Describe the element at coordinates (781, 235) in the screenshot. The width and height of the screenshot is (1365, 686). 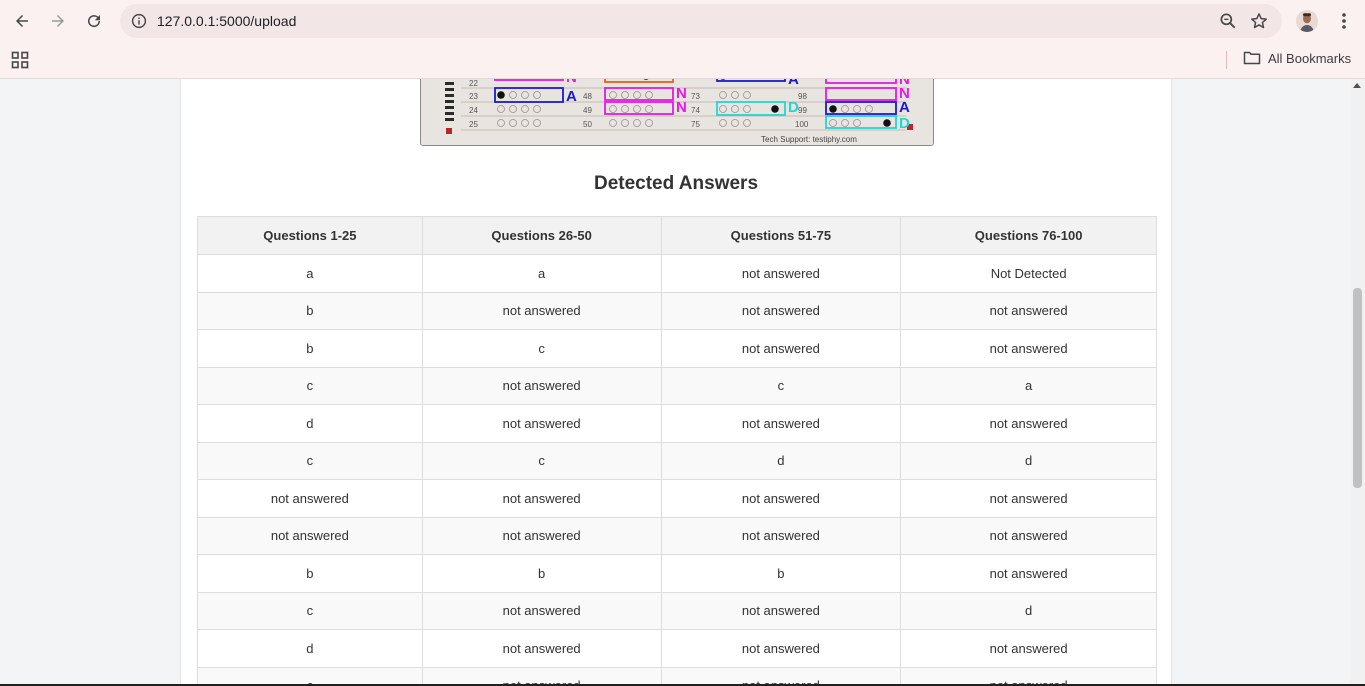
I see `column-header: Questions 51-75` at that location.